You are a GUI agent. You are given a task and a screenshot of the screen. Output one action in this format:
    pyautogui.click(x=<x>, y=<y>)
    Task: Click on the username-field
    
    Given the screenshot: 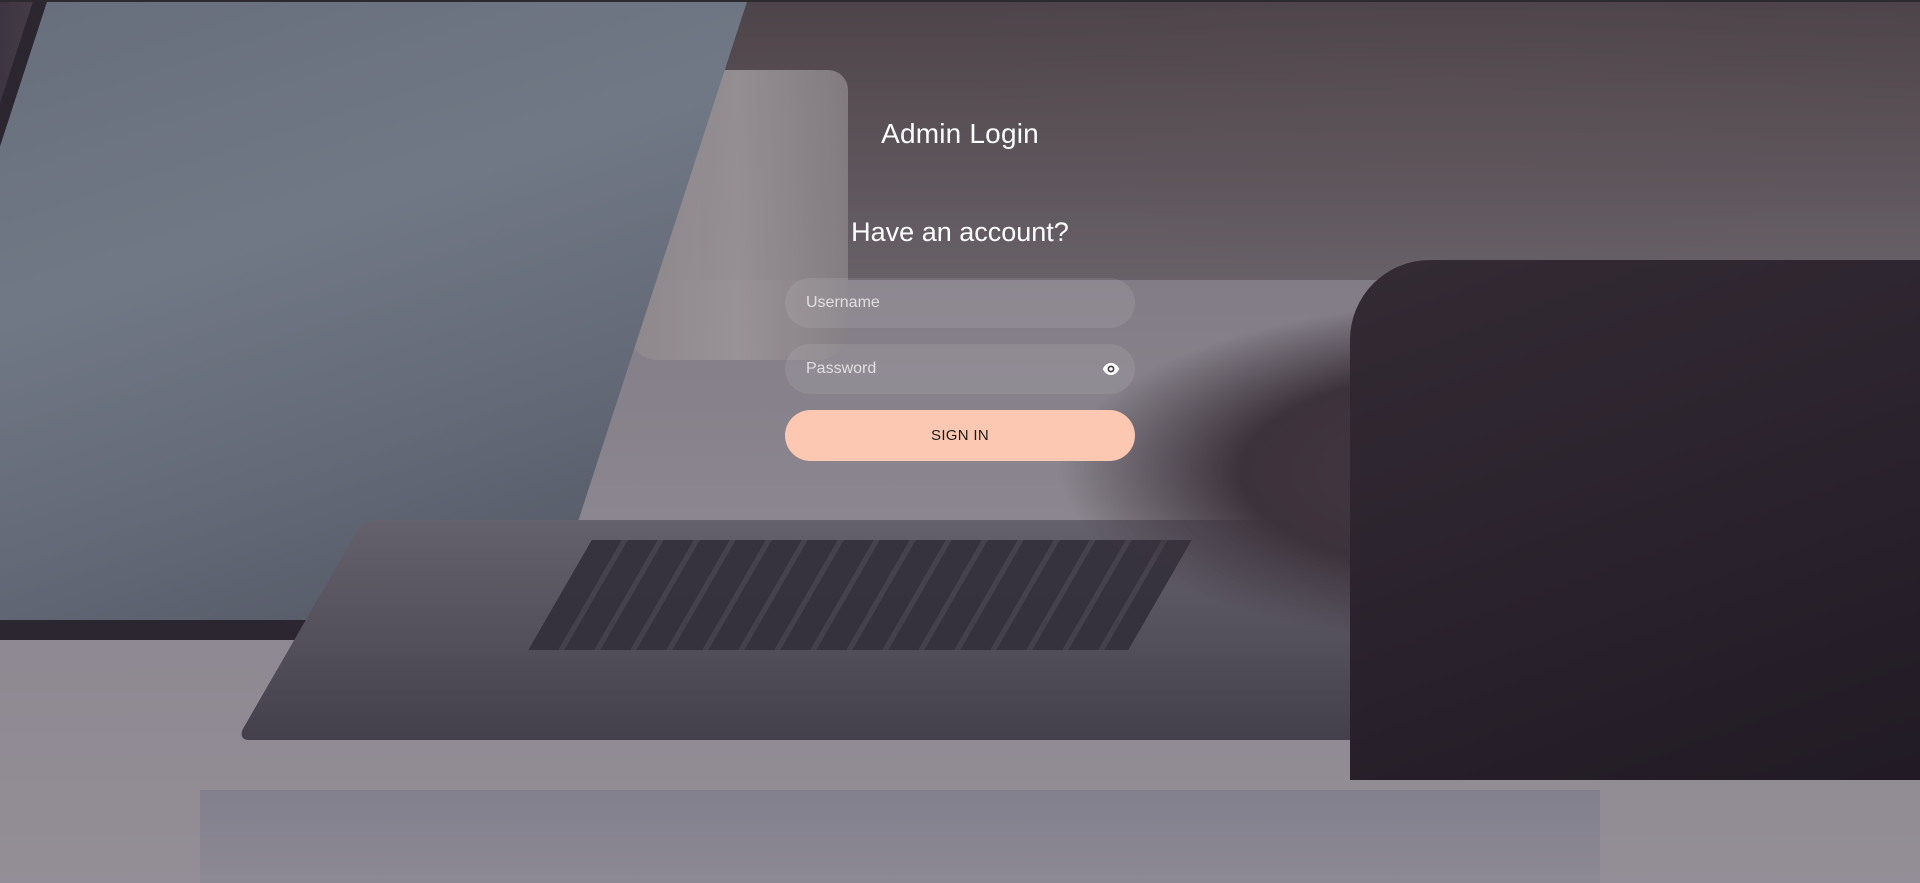 What is the action you would take?
    pyautogui.click(x=960, y=303)
    